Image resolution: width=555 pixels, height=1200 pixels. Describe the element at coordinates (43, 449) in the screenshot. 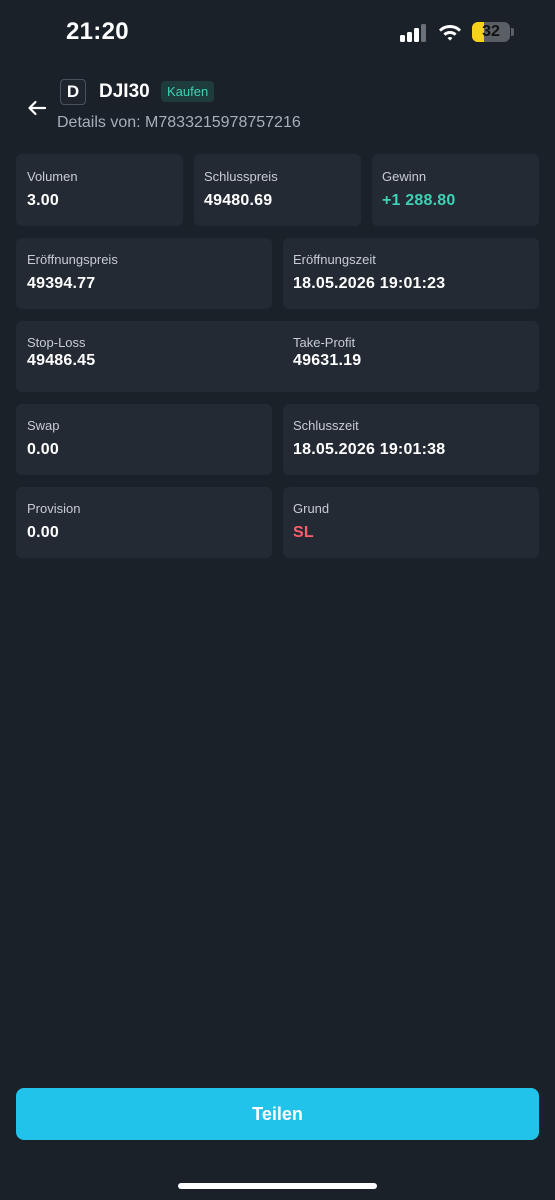

I see `swap-value: 0.00` at that location.